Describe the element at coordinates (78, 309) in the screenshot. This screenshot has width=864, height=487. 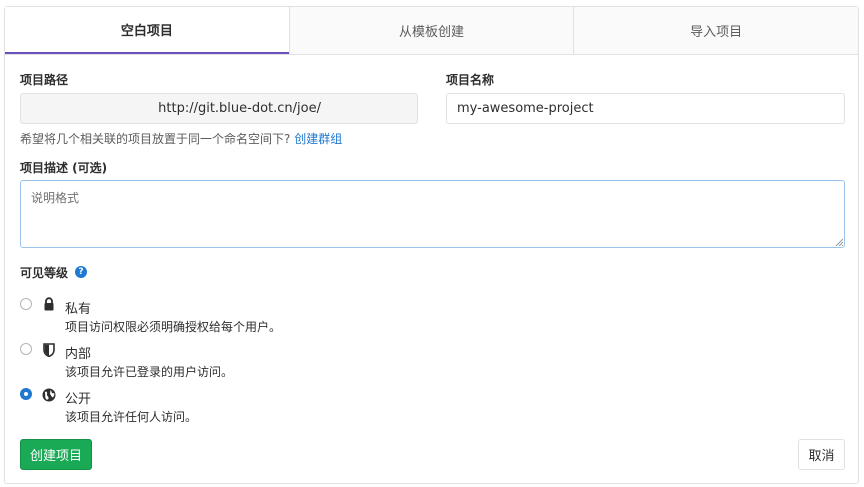
I see `visibility-title-private: 私有` at that location.